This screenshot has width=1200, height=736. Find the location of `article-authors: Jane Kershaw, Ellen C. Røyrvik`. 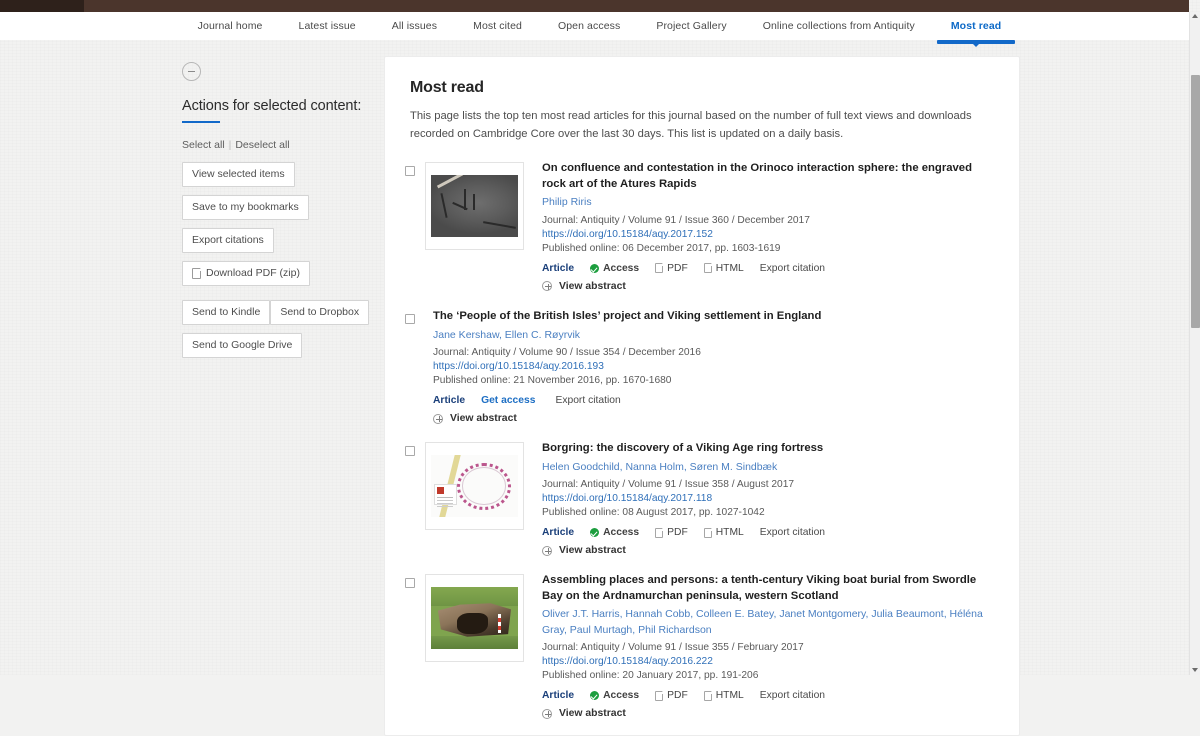

article-authors: Jane Kershaw, Ellen C. Røyrvik is located at coordinates (714, 336).